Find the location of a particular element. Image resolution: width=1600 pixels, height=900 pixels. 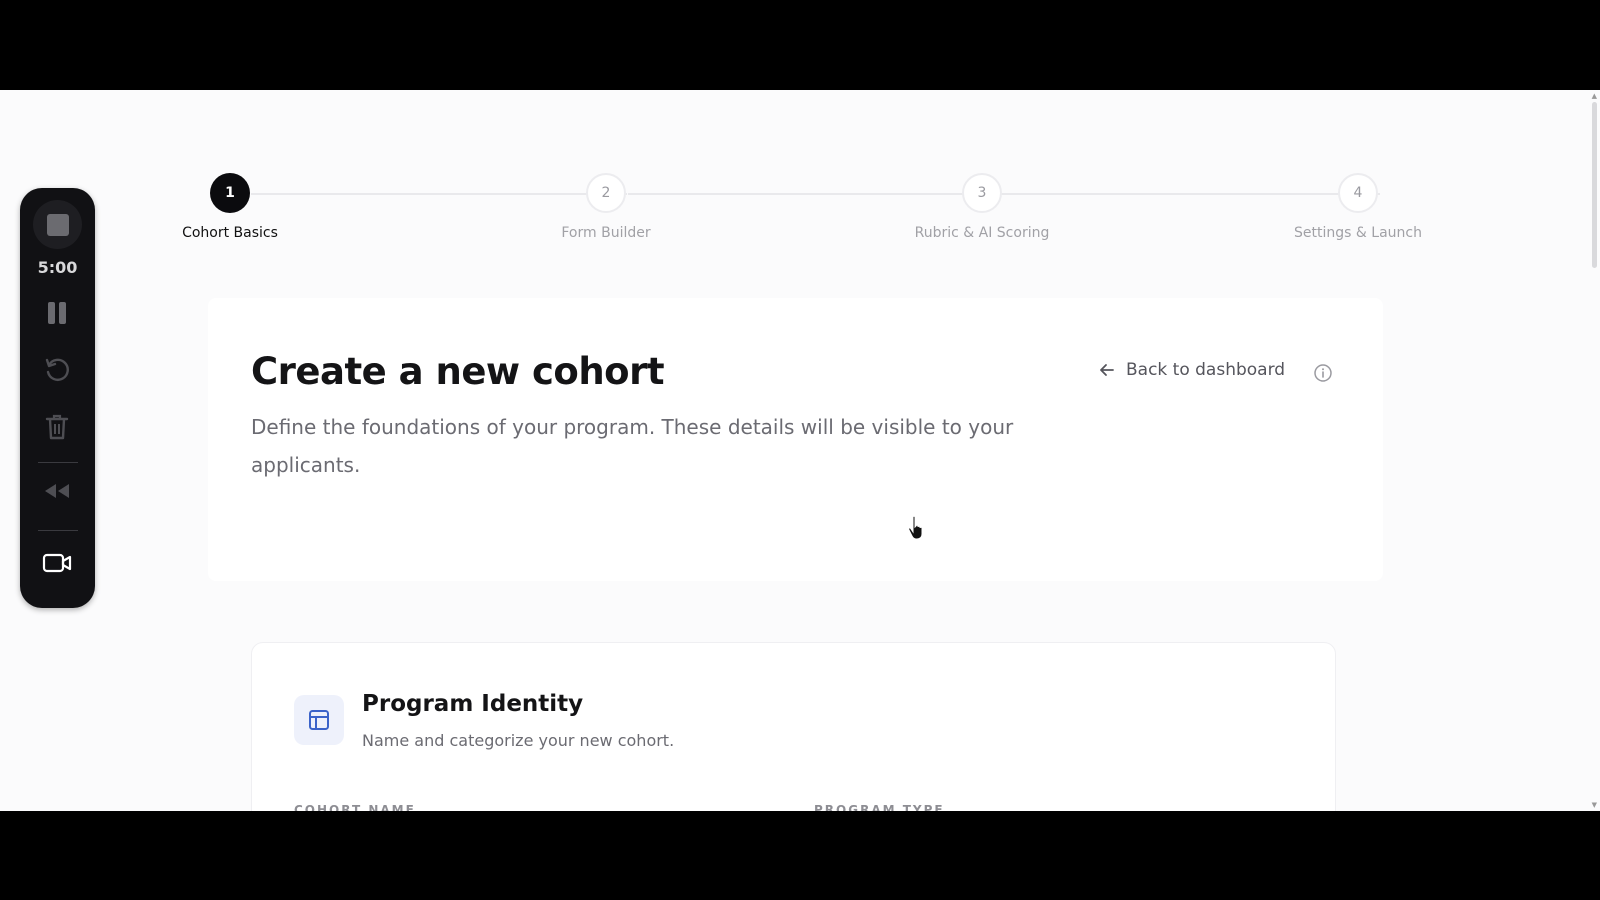

scroll-down-icon: ▼ is located at coordinates (1594, 805).